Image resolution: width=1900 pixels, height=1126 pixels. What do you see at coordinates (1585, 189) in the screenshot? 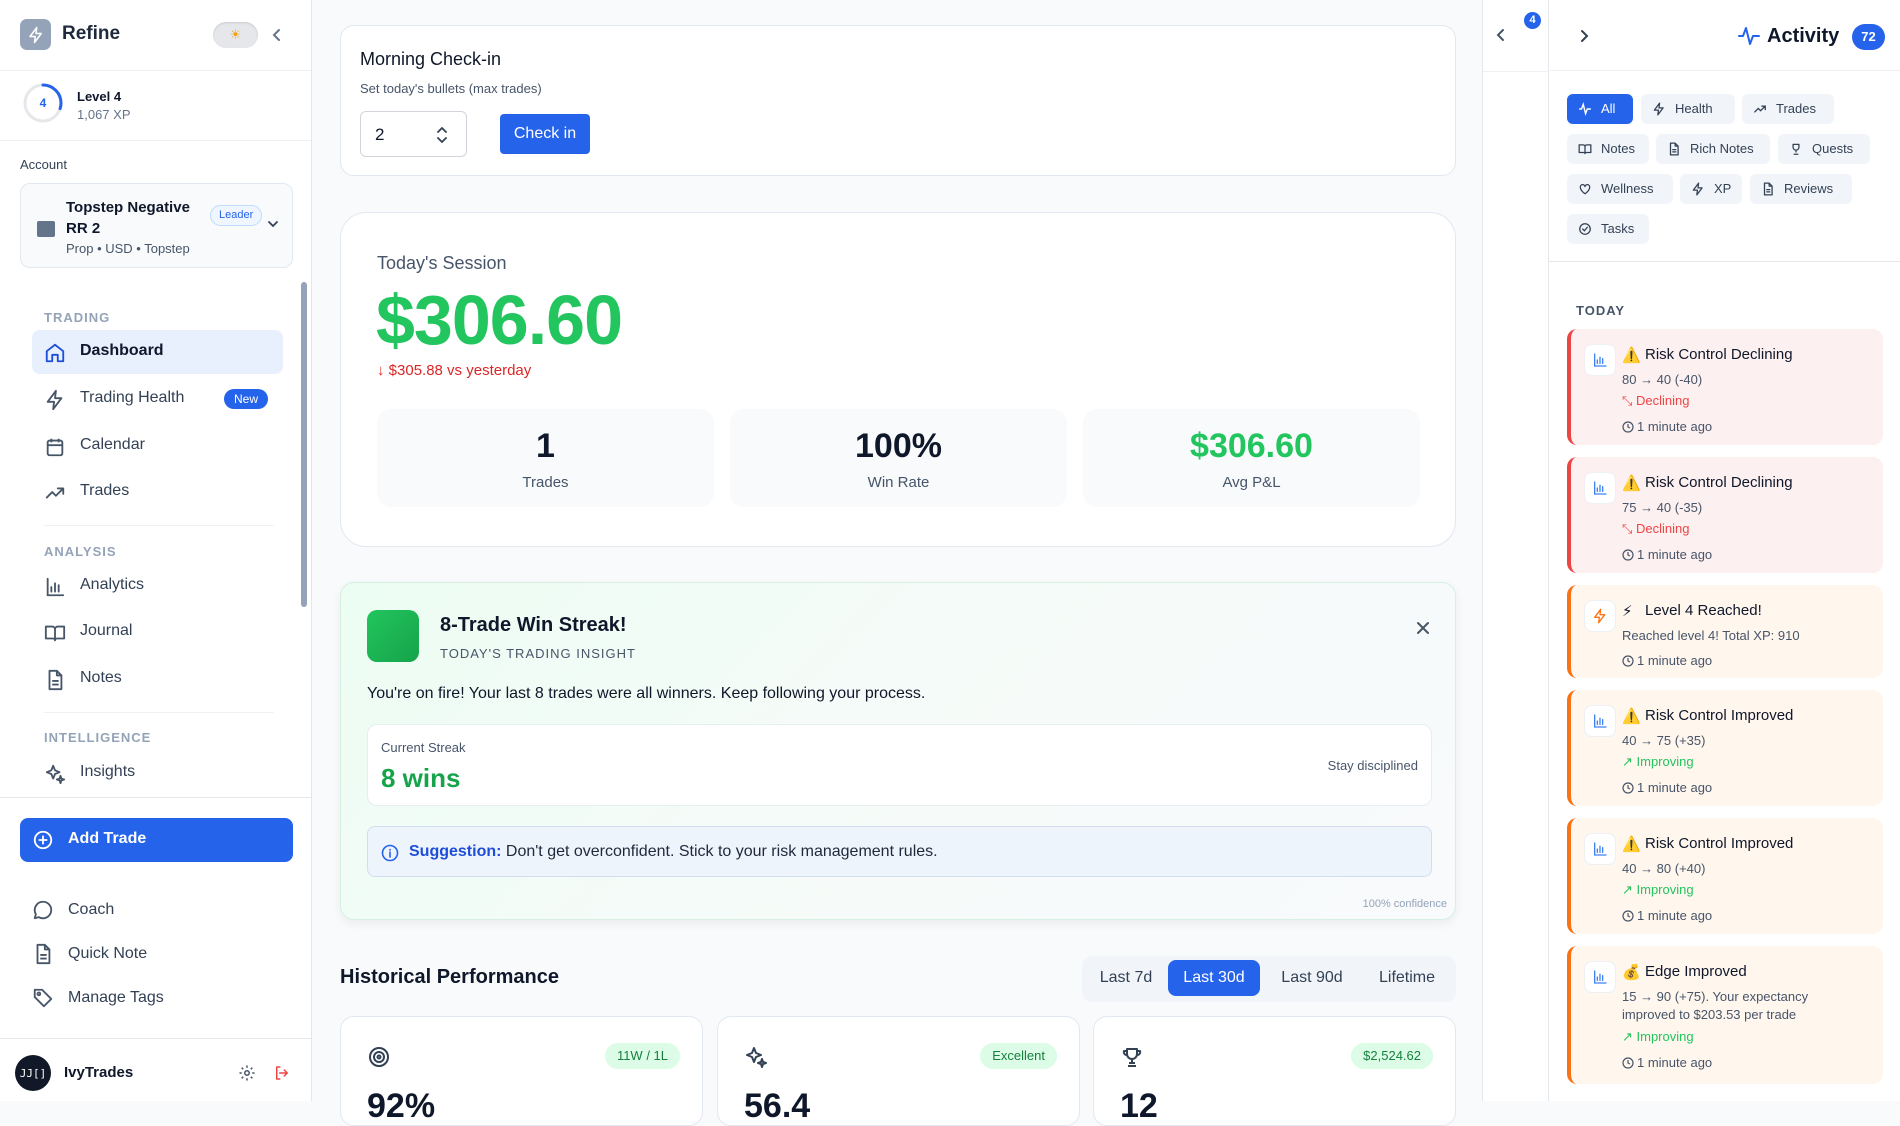
I see `heart-icon` at bounding box center [1585, 189].